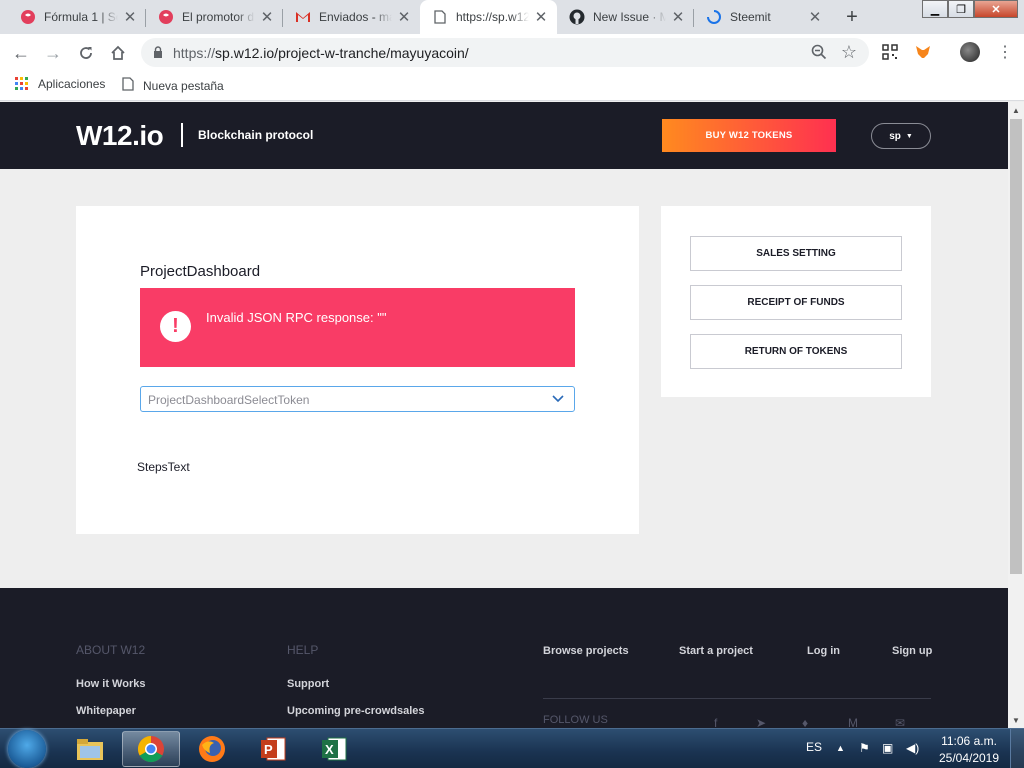 The width and height of the screenshot is (1024, 768). What do you see at coordinates (194, 53) in the screenshot?
I see `url-scheme: https://` at bounding box center [194, 53].